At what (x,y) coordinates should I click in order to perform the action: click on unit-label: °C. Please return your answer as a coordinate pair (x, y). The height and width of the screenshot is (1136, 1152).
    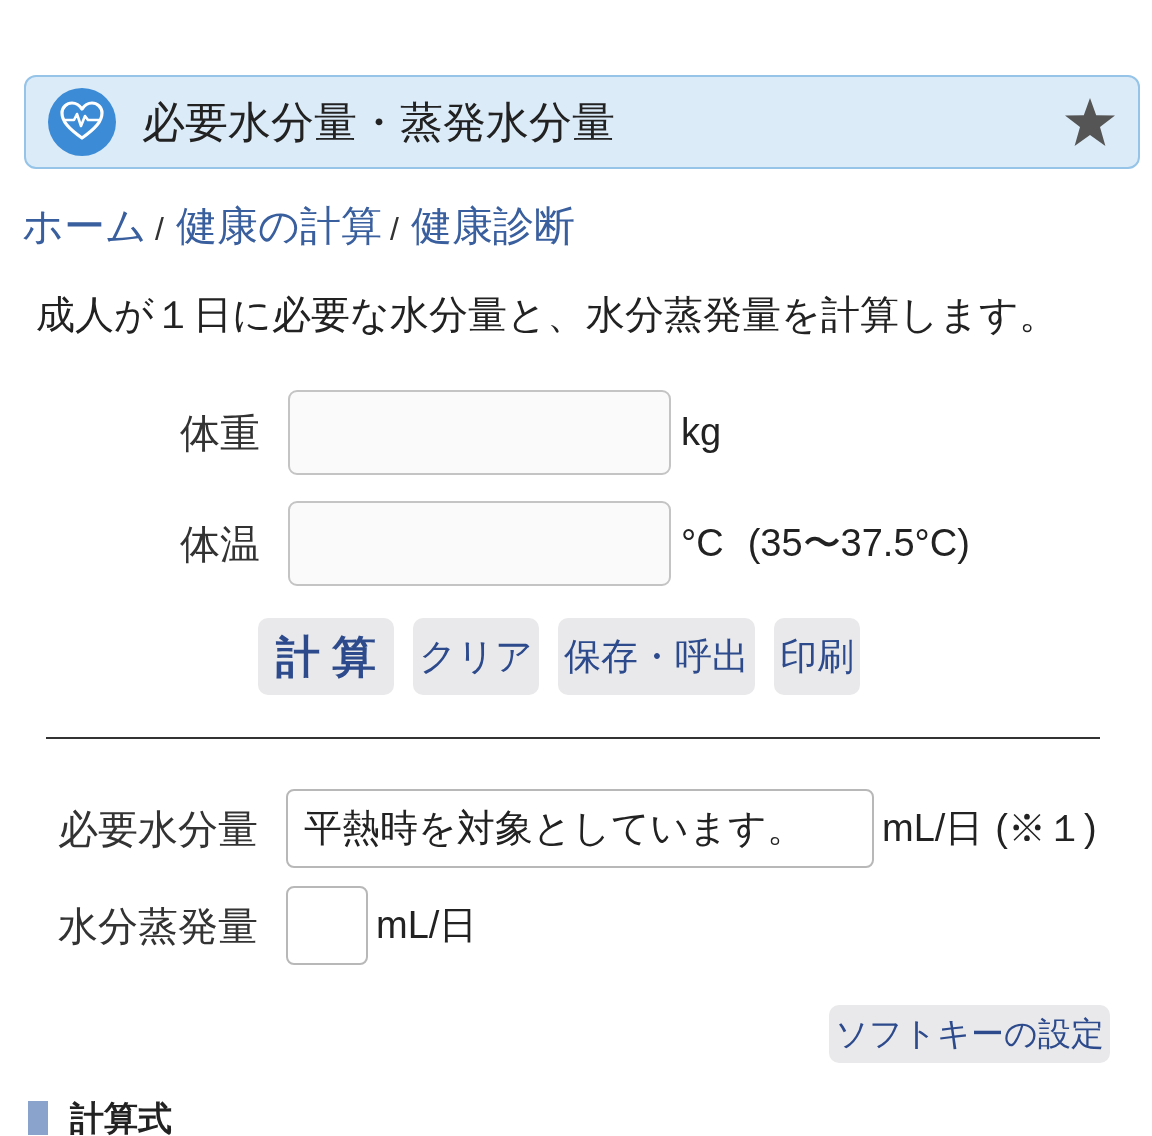
    Looking at the image, I should click on (702, 543).